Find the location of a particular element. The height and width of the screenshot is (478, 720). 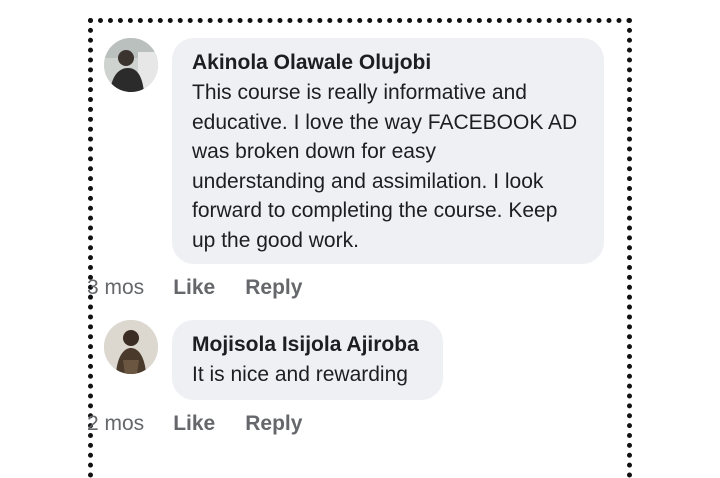

comment-timestamp: 2 mos is located at coordinates (115, 424).